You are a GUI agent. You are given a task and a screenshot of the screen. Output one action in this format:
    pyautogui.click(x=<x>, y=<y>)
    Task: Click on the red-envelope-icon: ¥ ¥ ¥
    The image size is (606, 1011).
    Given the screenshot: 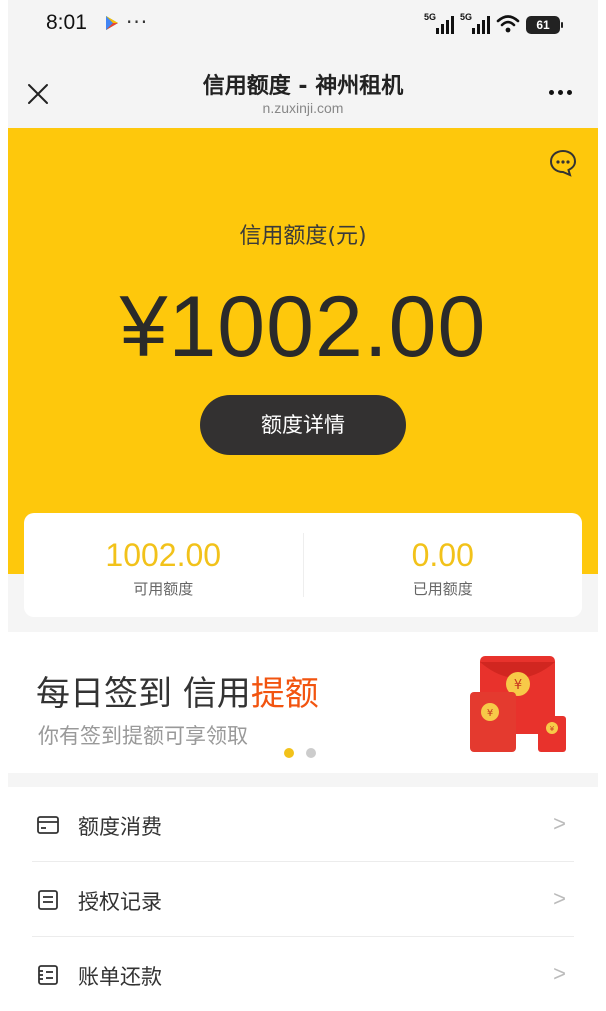 What is the action you would take?
    pyautogui.click(x=518, y=704)
    